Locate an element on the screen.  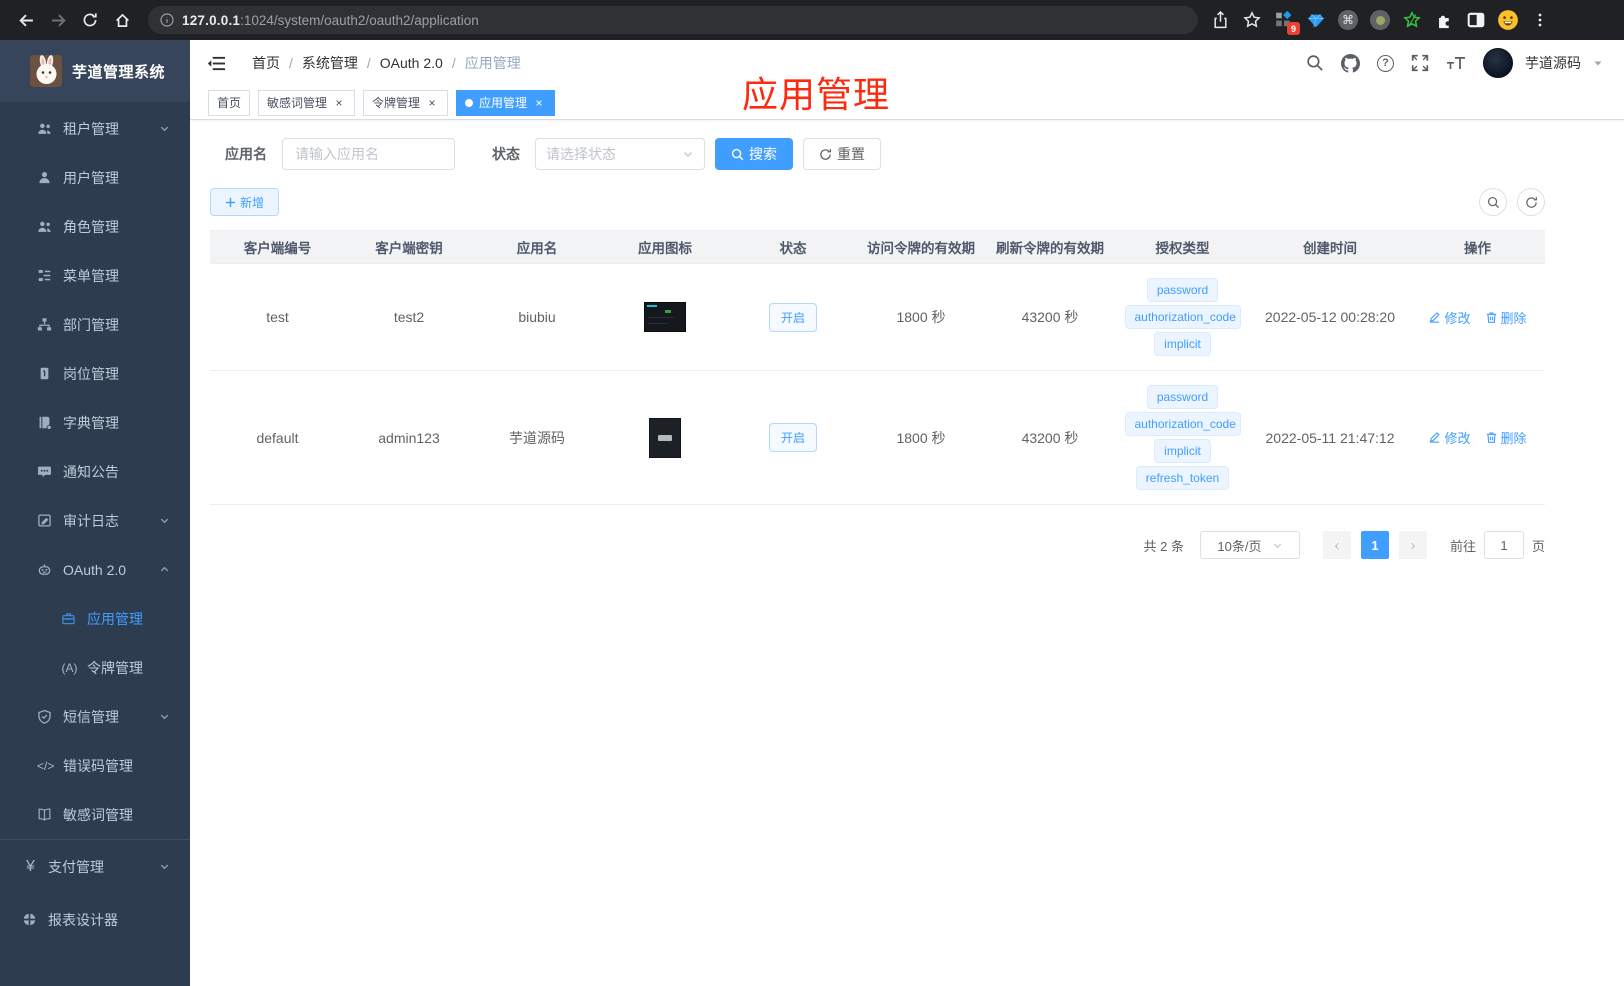
fullscreen-icon is located at coordinates (1420, 63).